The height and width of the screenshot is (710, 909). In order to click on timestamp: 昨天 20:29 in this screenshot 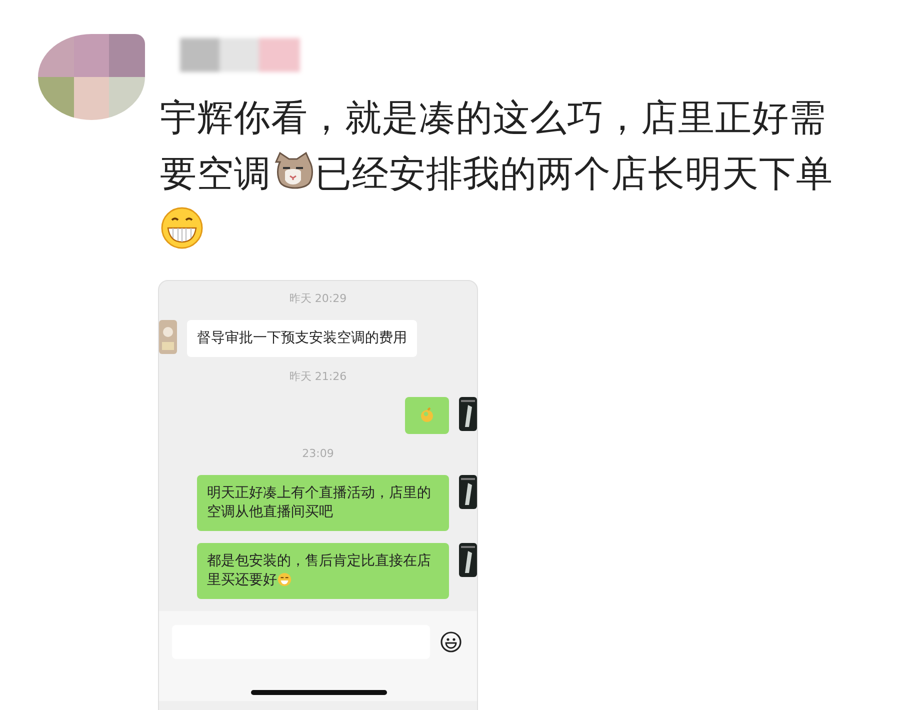, I will do `click(318, 299)`.